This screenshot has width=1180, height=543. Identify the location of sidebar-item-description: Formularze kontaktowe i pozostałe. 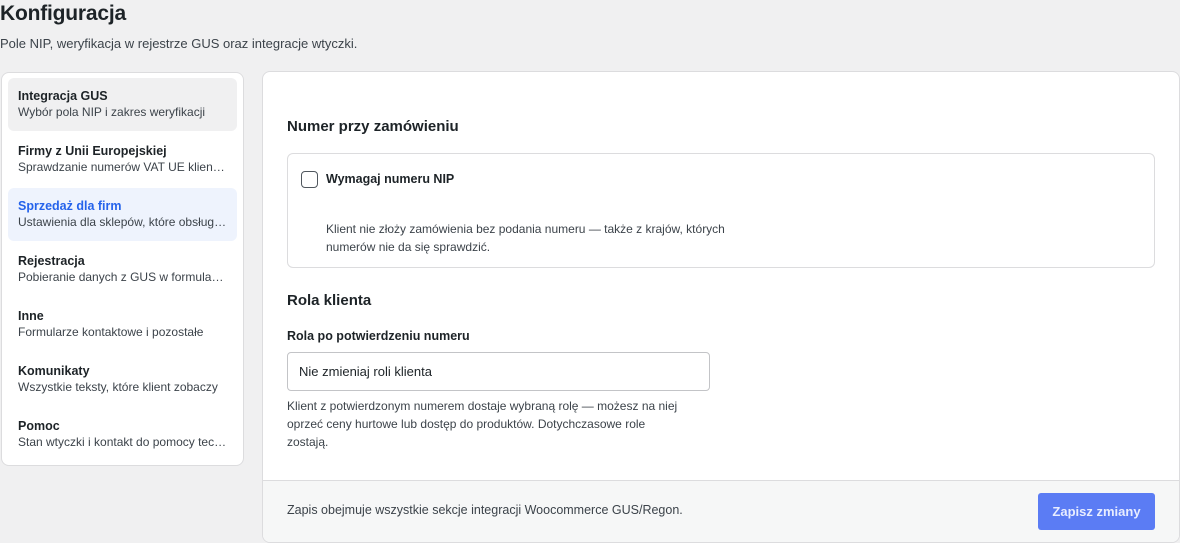
(111, 332).